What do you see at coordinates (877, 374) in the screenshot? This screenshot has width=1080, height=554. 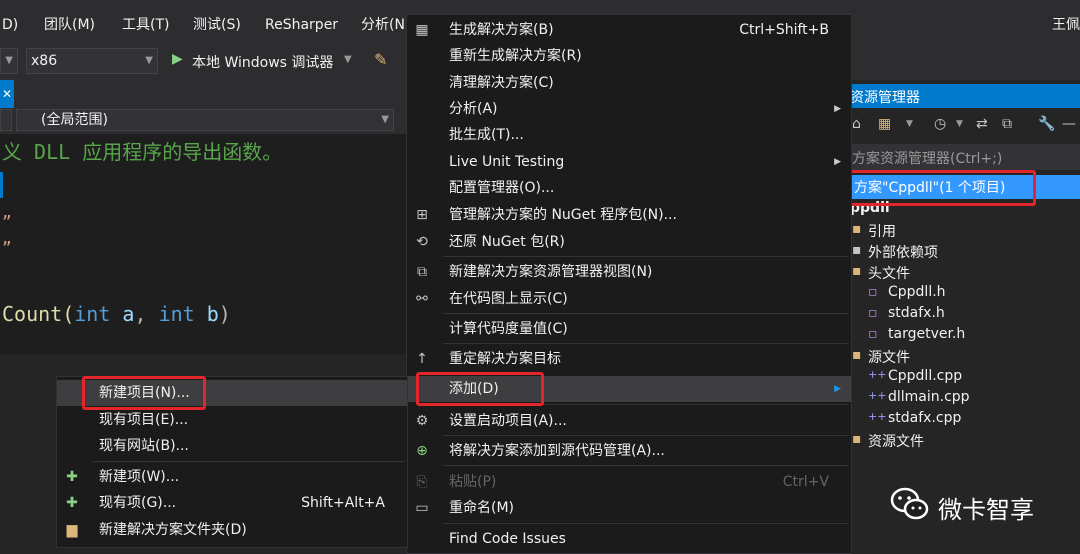 I see `cpp-file-icon: ++` at bounding box center [877, 374].